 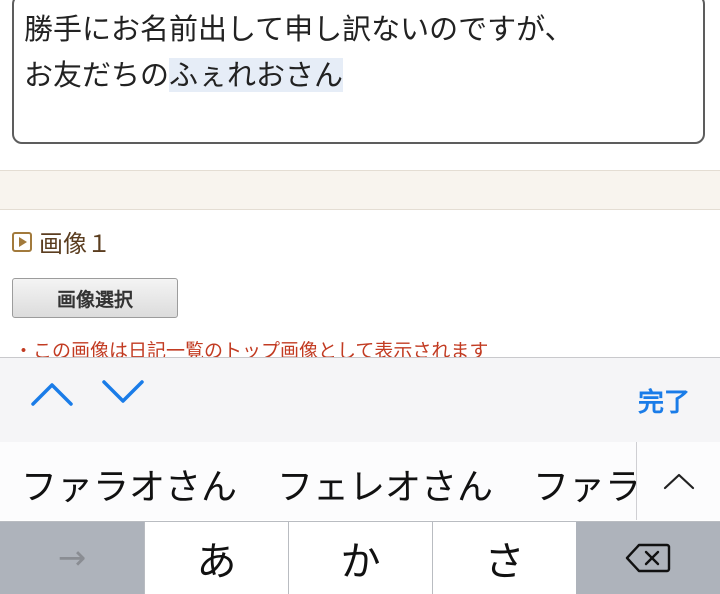 I want to click on image-section-heading: 画像１, so click(x=61, y=241).